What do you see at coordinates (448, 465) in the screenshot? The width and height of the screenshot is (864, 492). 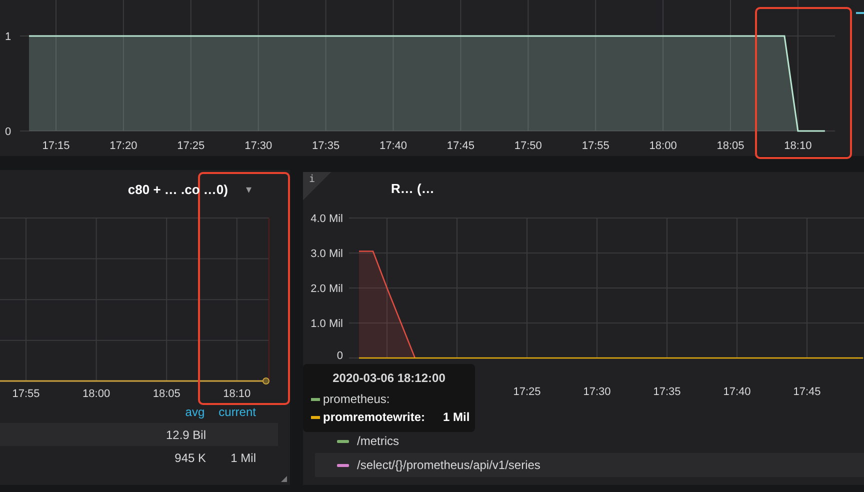 I see `legend-label: /select/{}/prometheus/api/v1/series` at bounding box center [448, 465].